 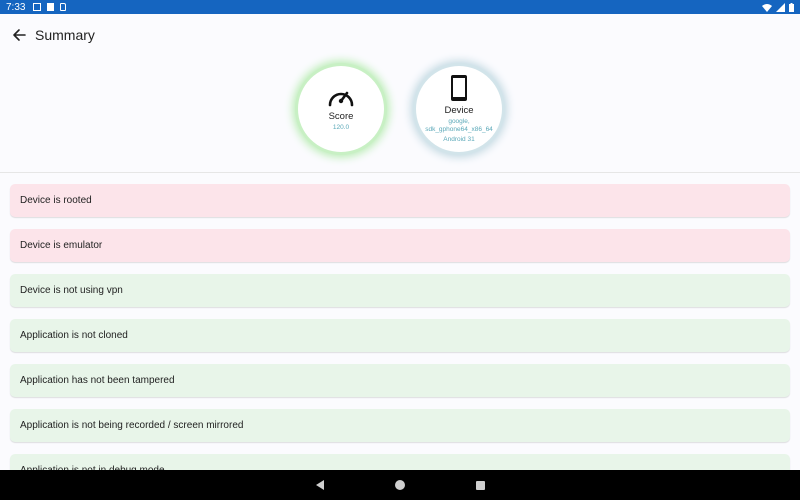 I want to click on check-item-text: Device is rooted, so click(x=56, y=200).